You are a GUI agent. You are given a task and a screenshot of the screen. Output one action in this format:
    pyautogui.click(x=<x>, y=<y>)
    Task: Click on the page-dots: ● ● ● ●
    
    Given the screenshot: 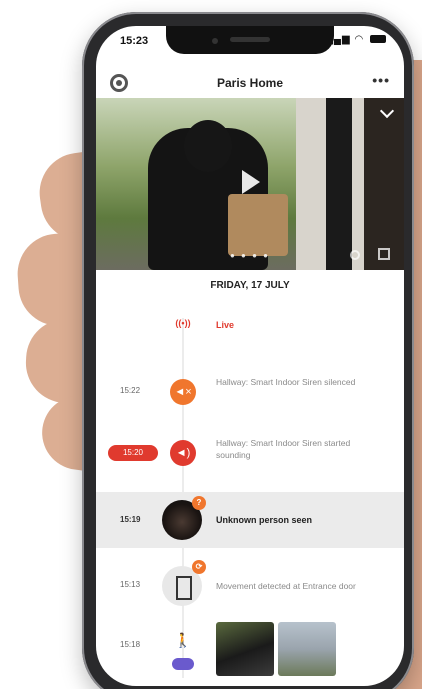 What is the action you would take?
    pyautogui.click(x=250, y=255)
    